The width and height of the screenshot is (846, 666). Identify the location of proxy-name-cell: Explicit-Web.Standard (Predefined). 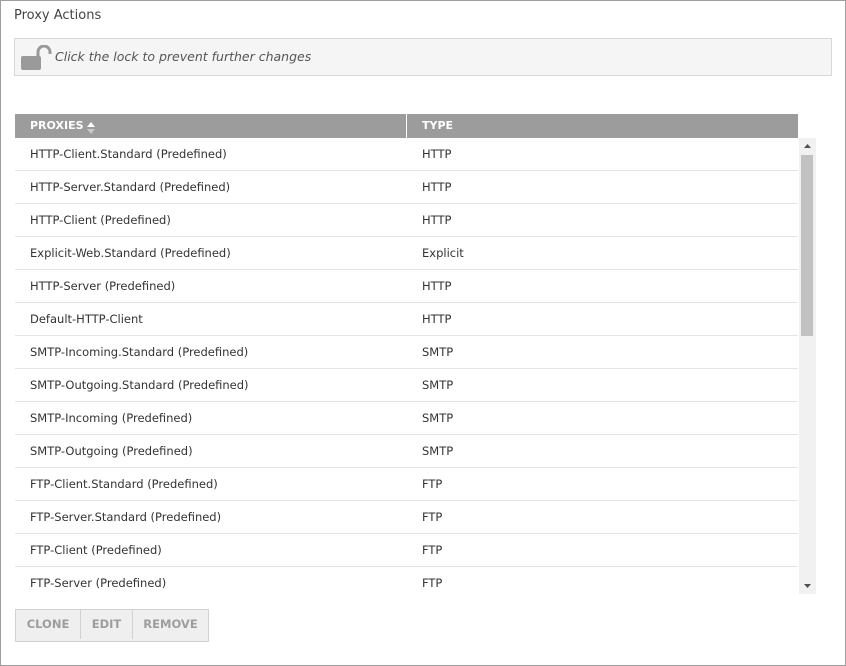
(130, 253).